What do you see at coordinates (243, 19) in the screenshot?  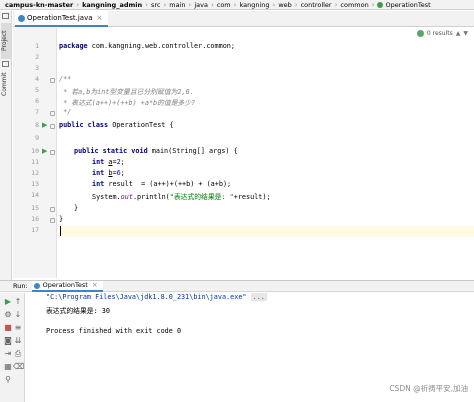 I see `editor-tab-bar: OperationTest.java ×` at bounding box center [243, 19].